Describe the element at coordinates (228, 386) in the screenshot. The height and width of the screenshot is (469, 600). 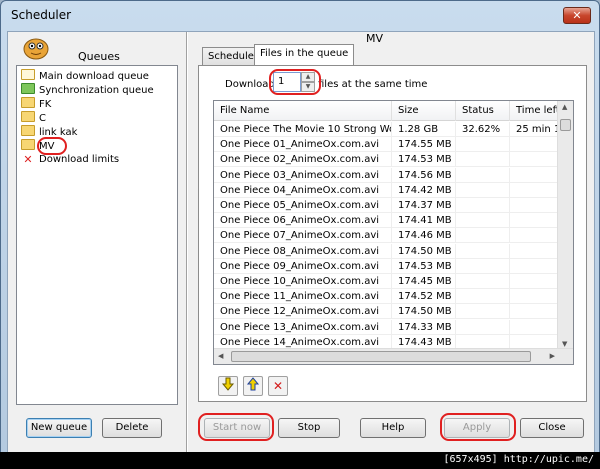
I see `move-down-icon` at that location.